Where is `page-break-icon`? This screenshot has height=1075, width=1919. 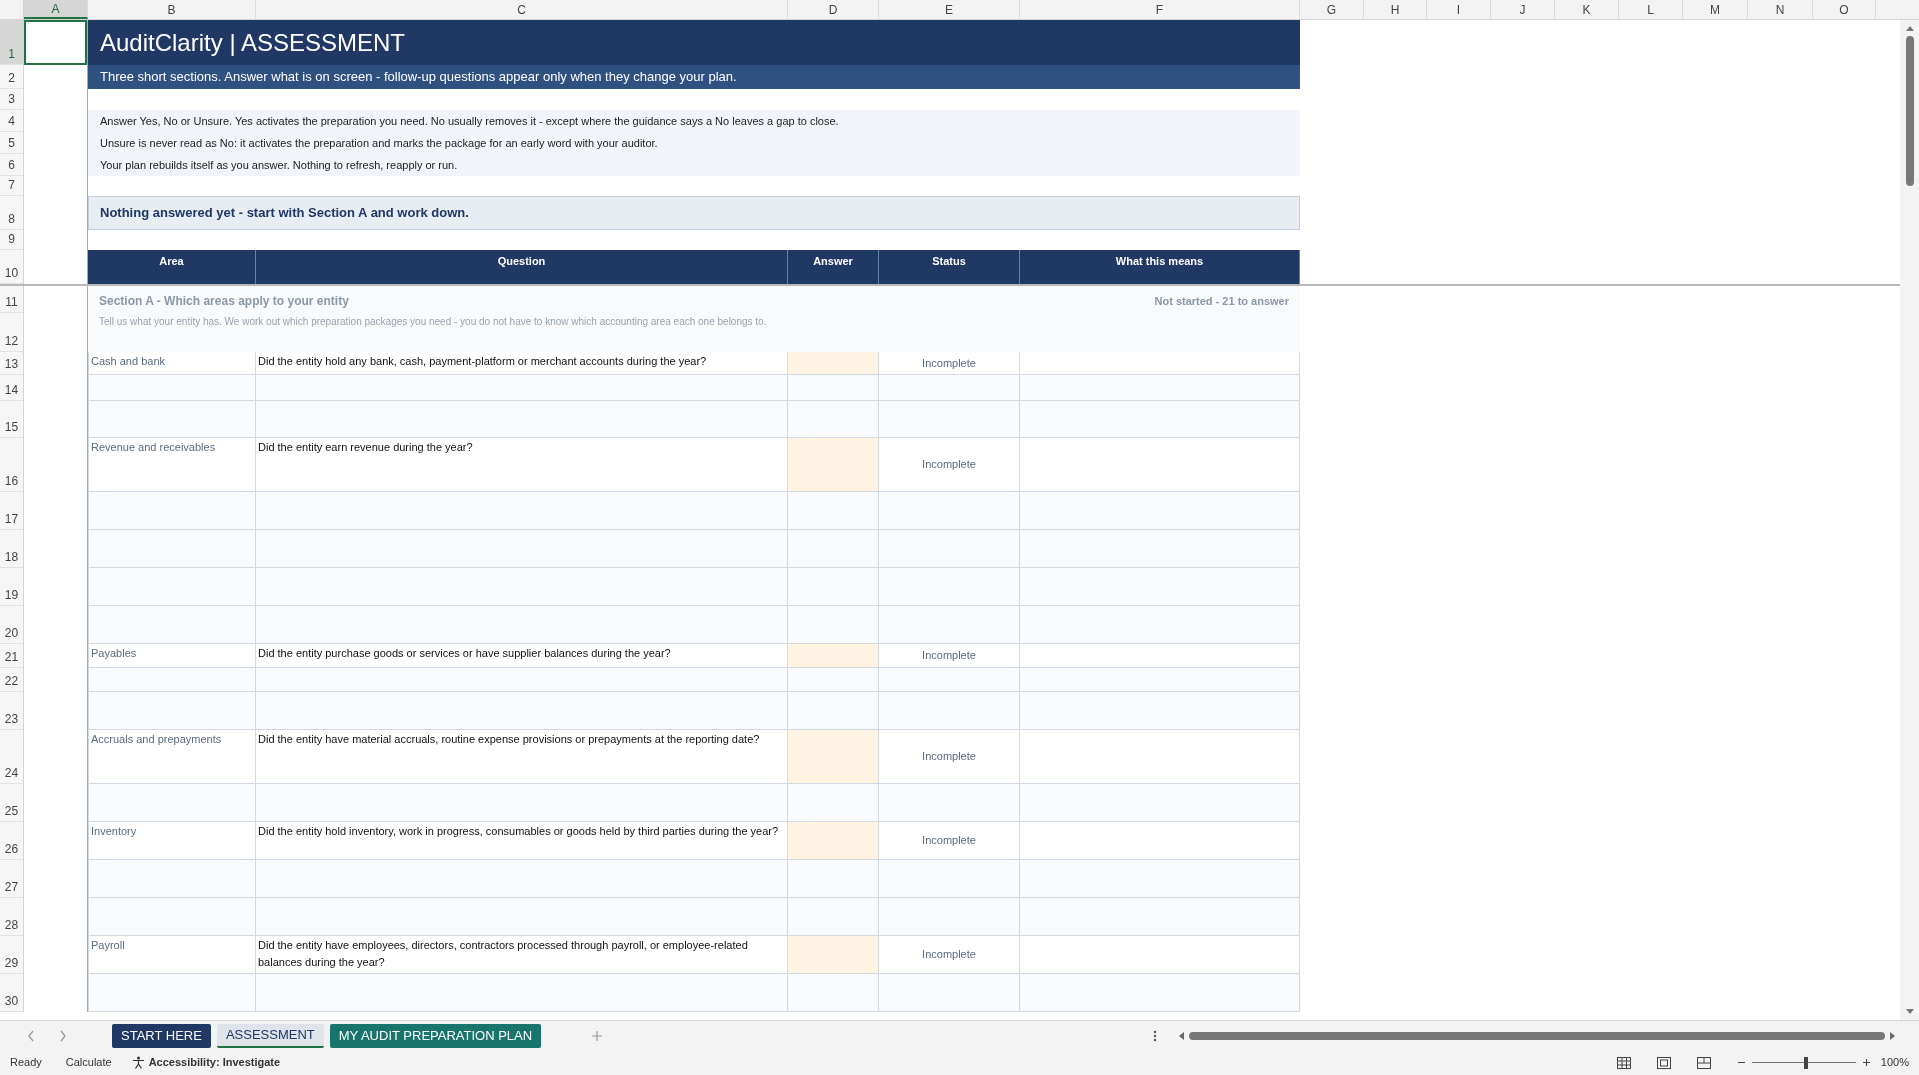 page-break-icon is located at coordinates (1703, 1062).